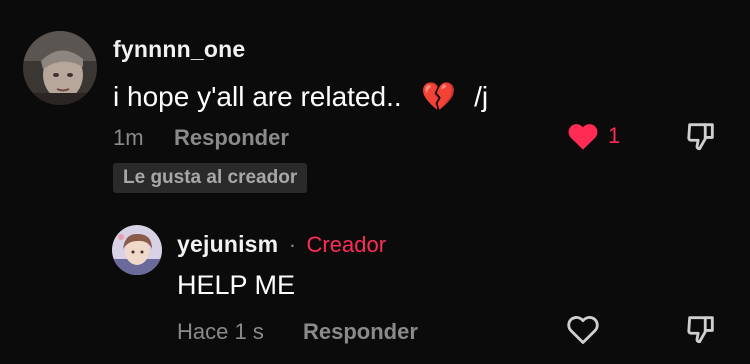  Describe the element at coordinates (179, 49) in the screenshot. I see `comment-username: fynnnn_one` at that location.